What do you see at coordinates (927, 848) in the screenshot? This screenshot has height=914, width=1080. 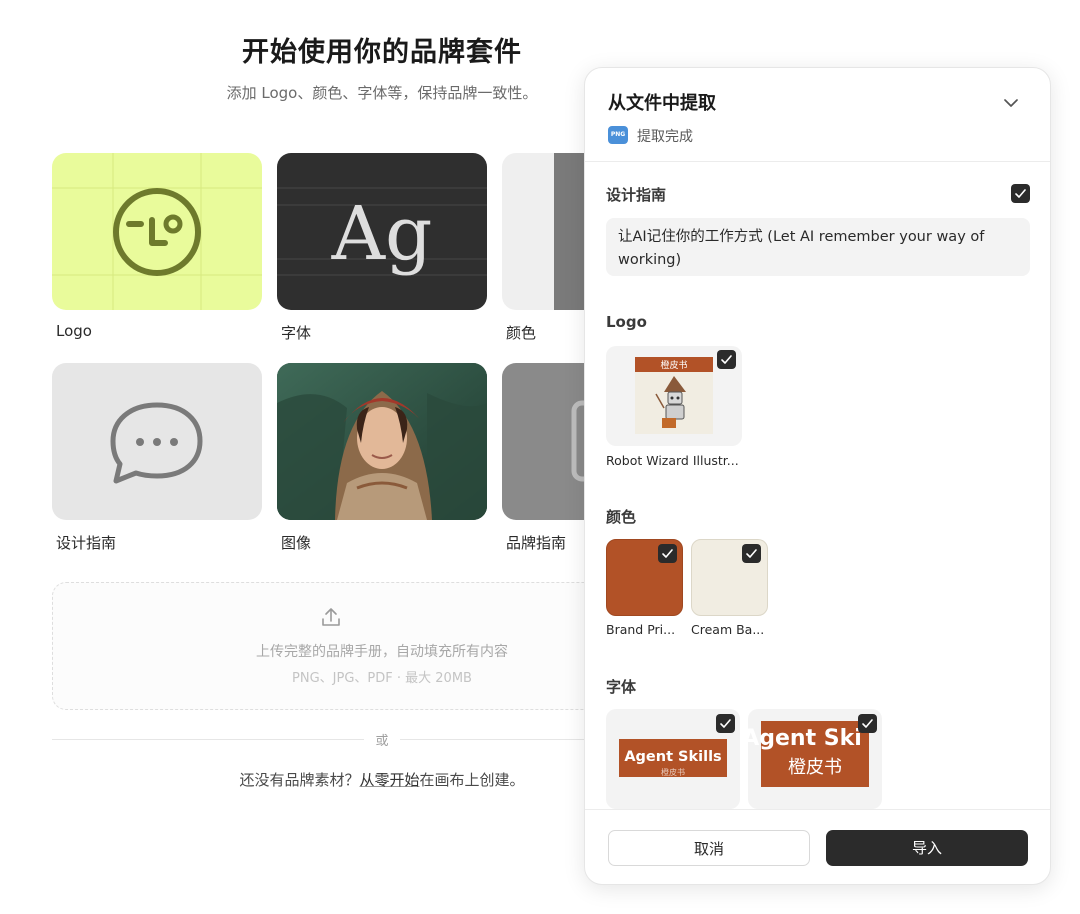 I see `import-button: 导入` at bounding box center [927, 848].